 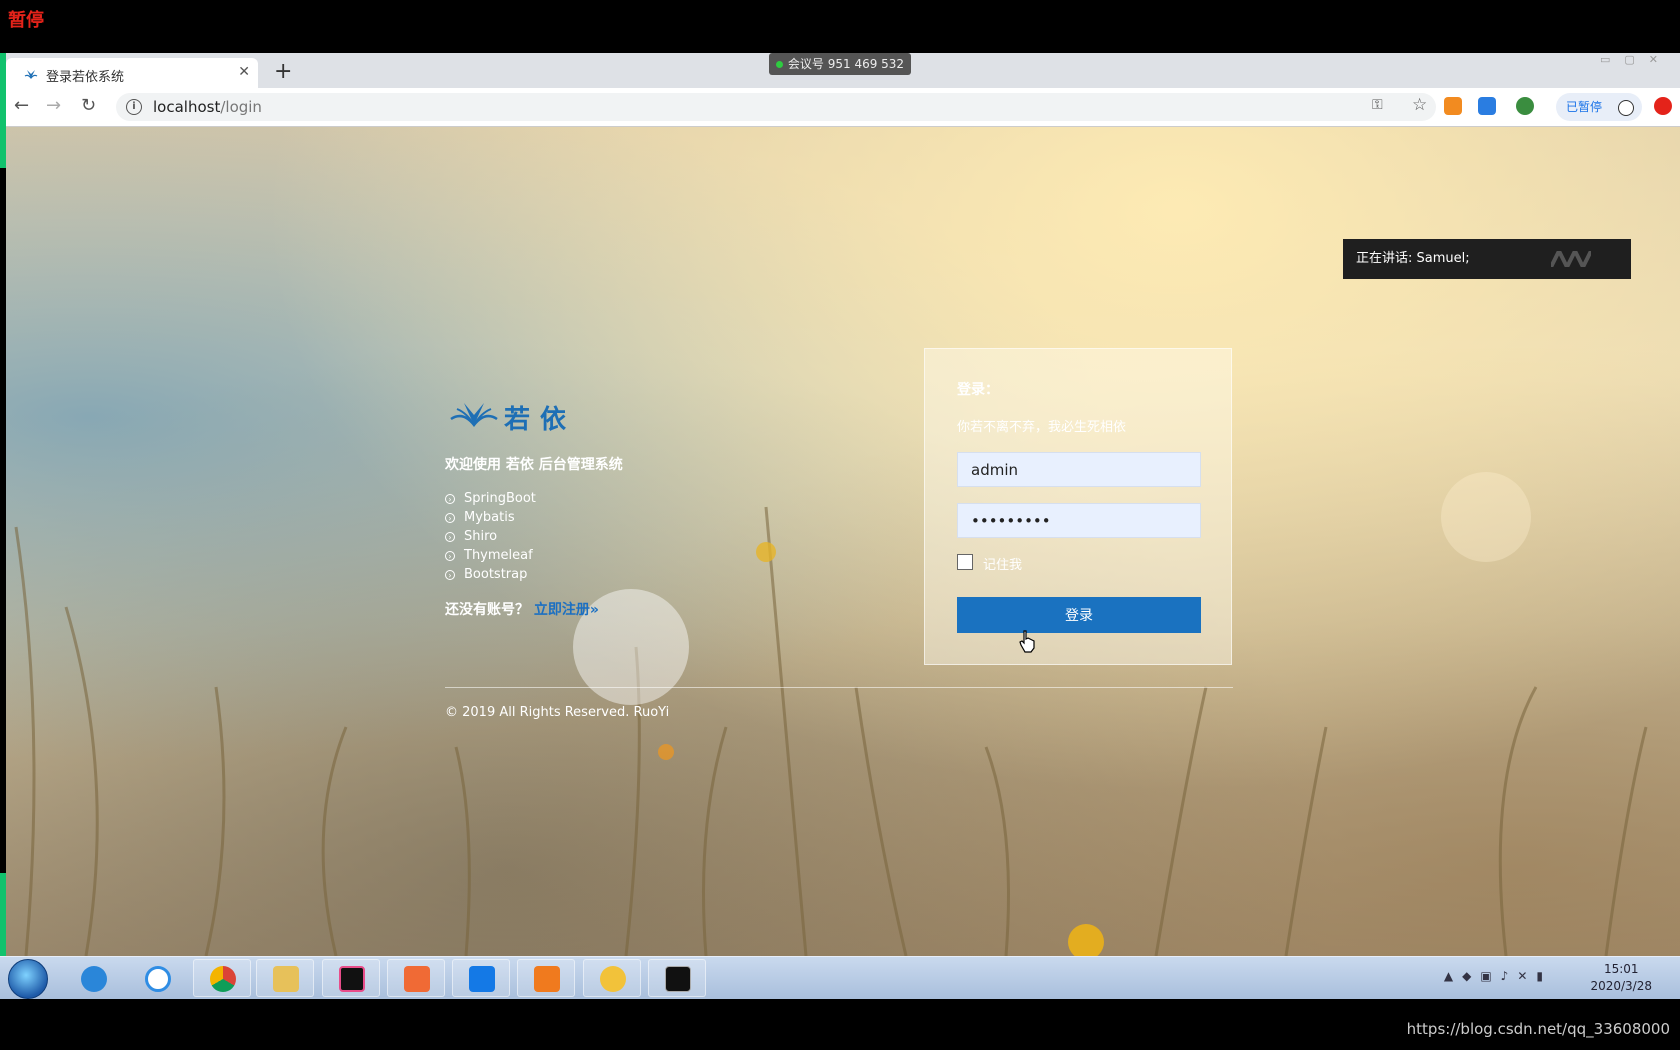 I want to click on baidu-netdisk-icon, so click(x=158, y=979).